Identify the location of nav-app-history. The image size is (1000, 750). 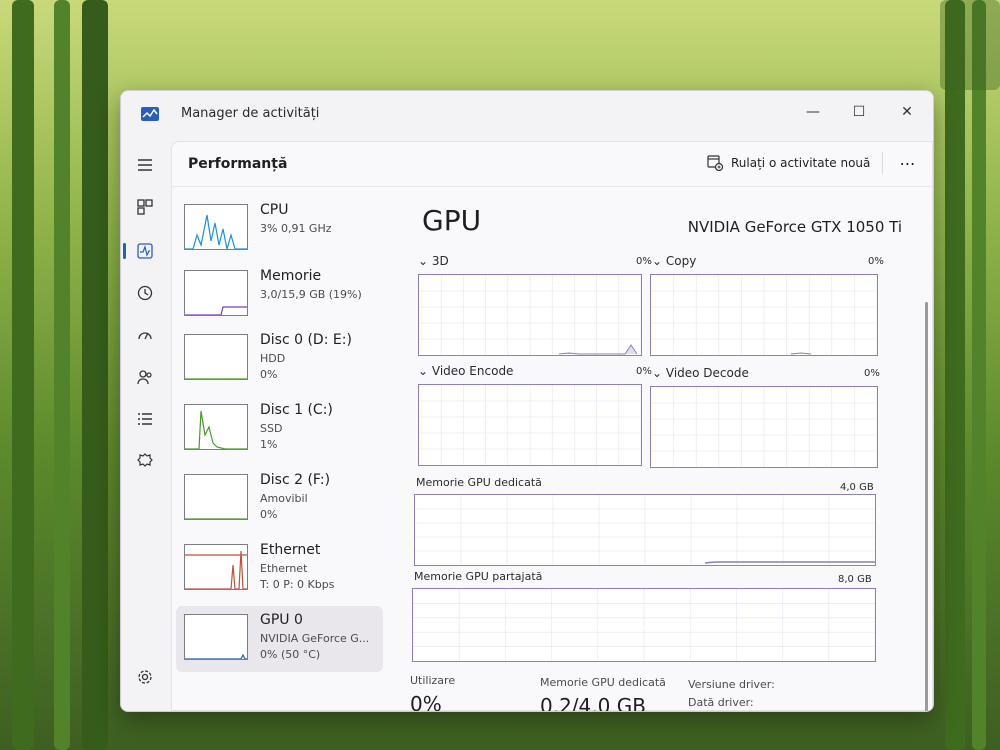
(145, 293).